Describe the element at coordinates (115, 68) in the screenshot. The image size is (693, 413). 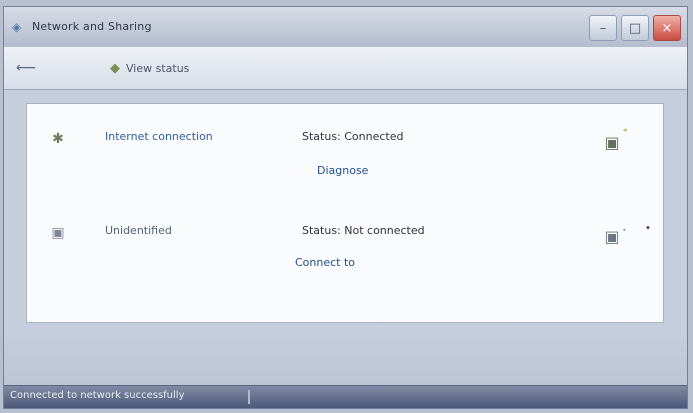
I see `status-icon: ◆` at that location.